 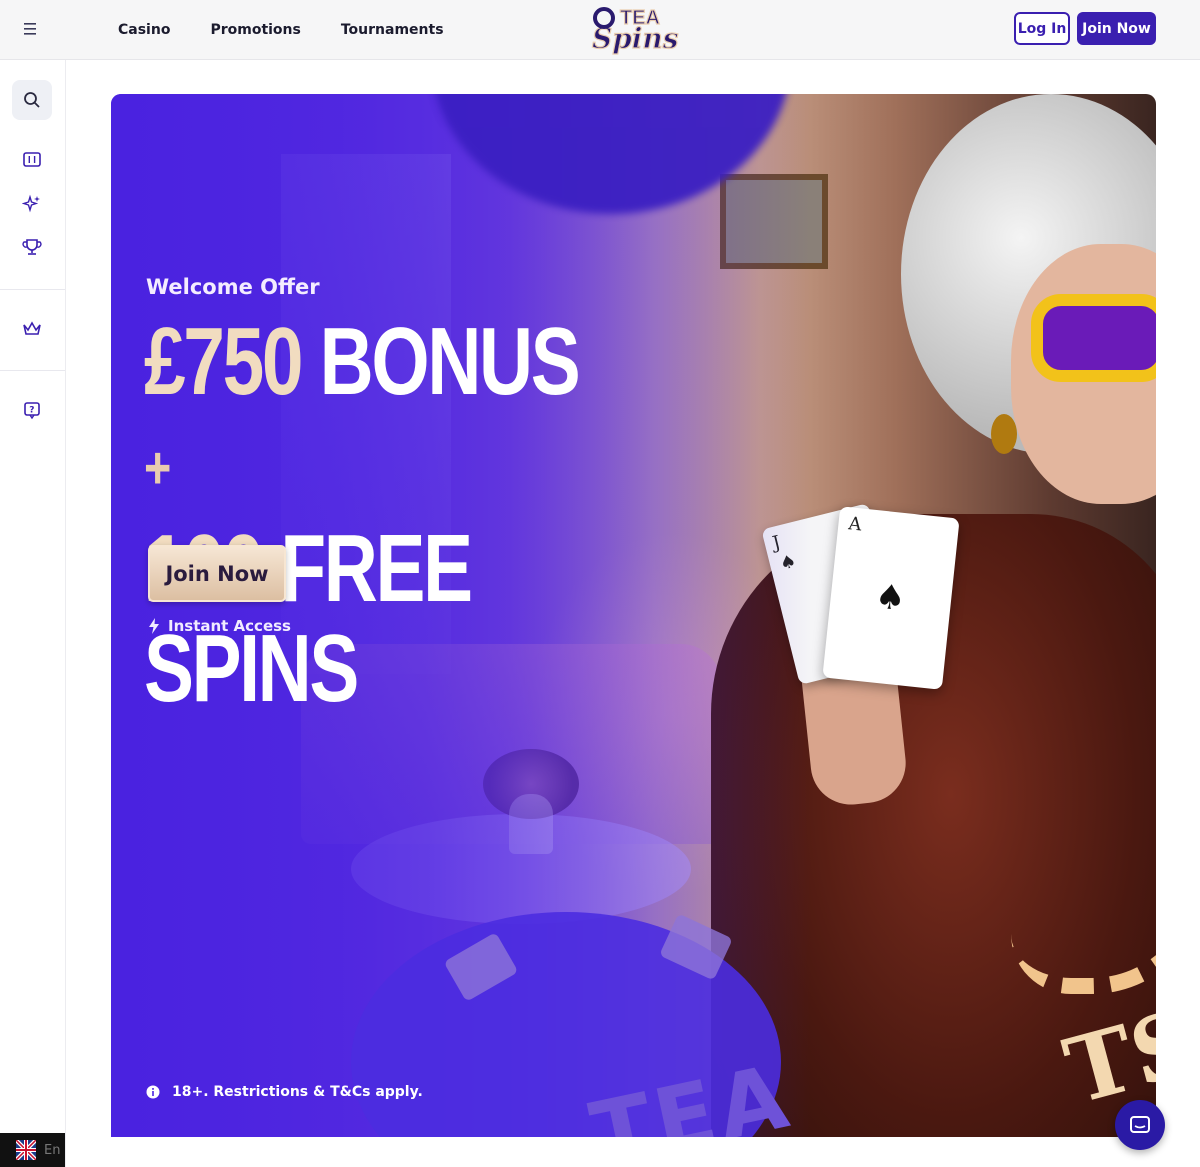 I want to click on terms-disclaimer: 18+. Restrictions & T&Cs apply., so click(x=284, y=1092).